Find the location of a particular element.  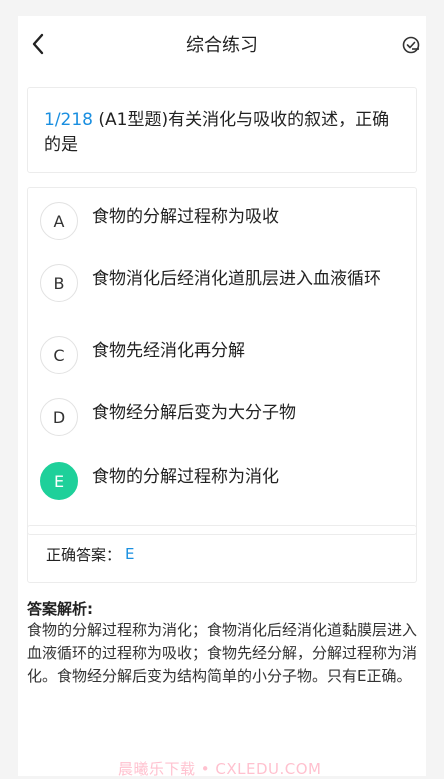

answer-sheet-button is located at coordinates (411, 45).